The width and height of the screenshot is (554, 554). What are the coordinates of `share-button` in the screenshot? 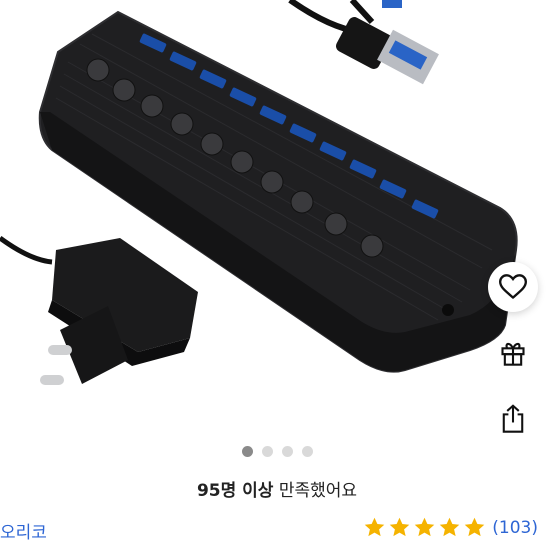 It's located at (513, 419).